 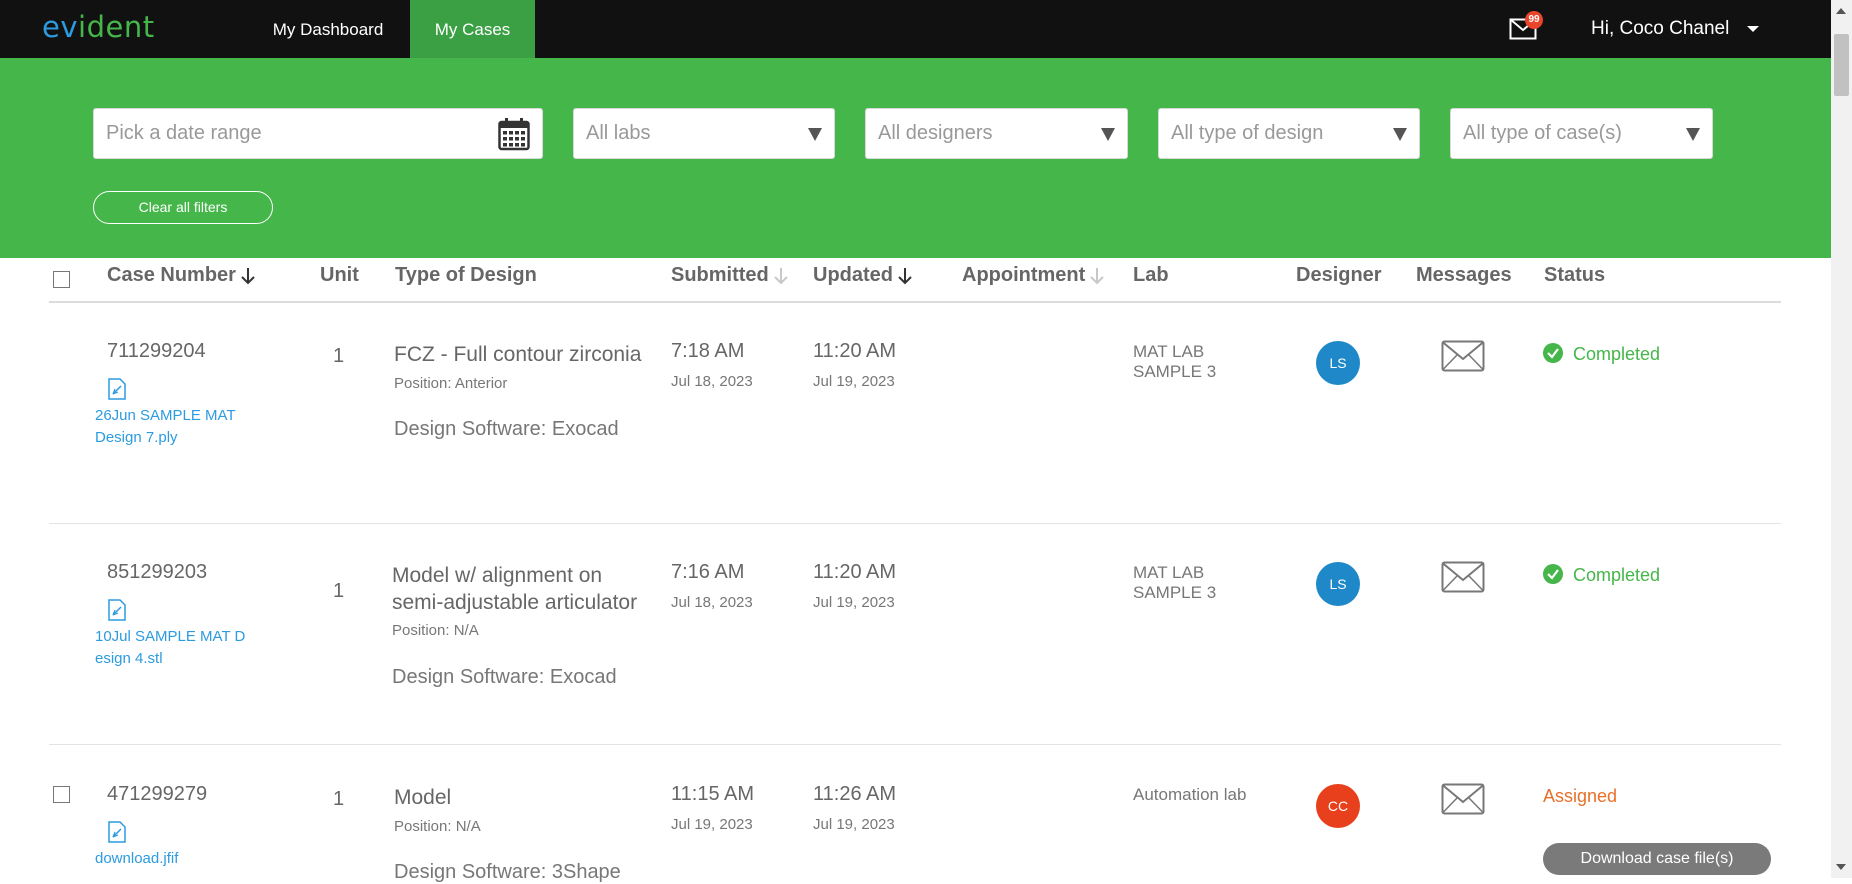 What do you see at coordinates (116, 27) in the screenshot?
I see `logo-text-part2: ident` at bounding box center [116, 27].